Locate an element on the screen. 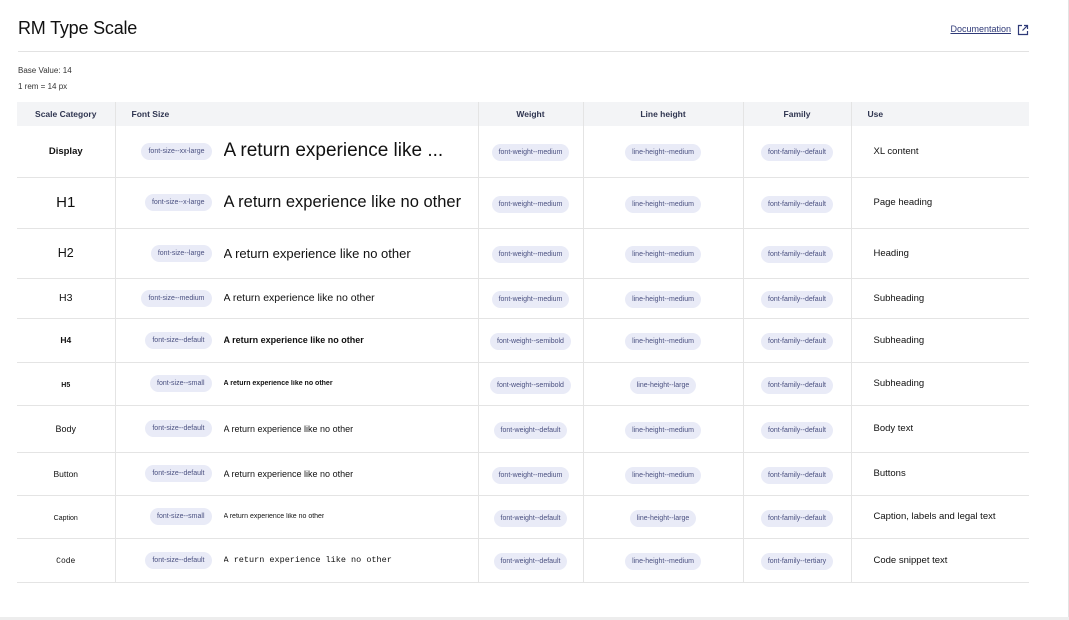  category-label: H5 is located at coordinates (66, 385).